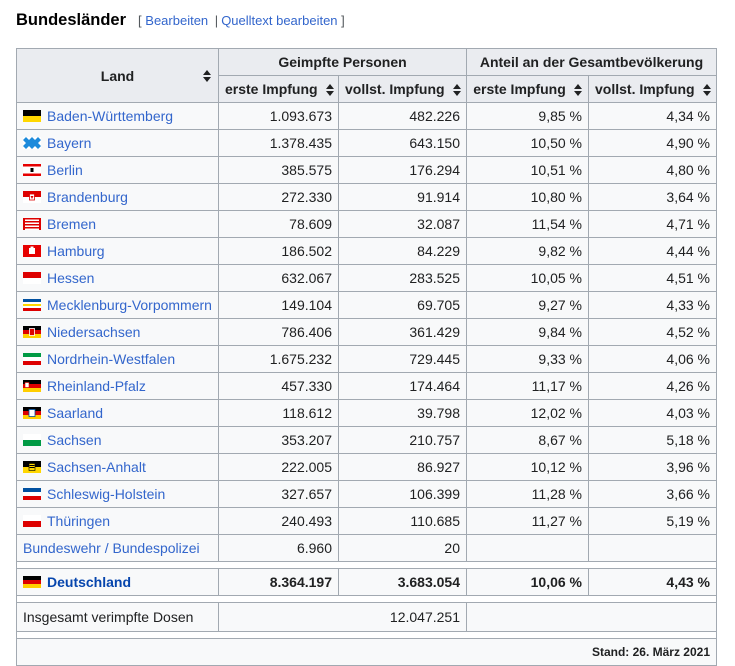 The image size is (735, 666). I want to click on table-row: Niedersachsen 786.406 361.429 9,84 % 4,52 %, so click(367, 332).